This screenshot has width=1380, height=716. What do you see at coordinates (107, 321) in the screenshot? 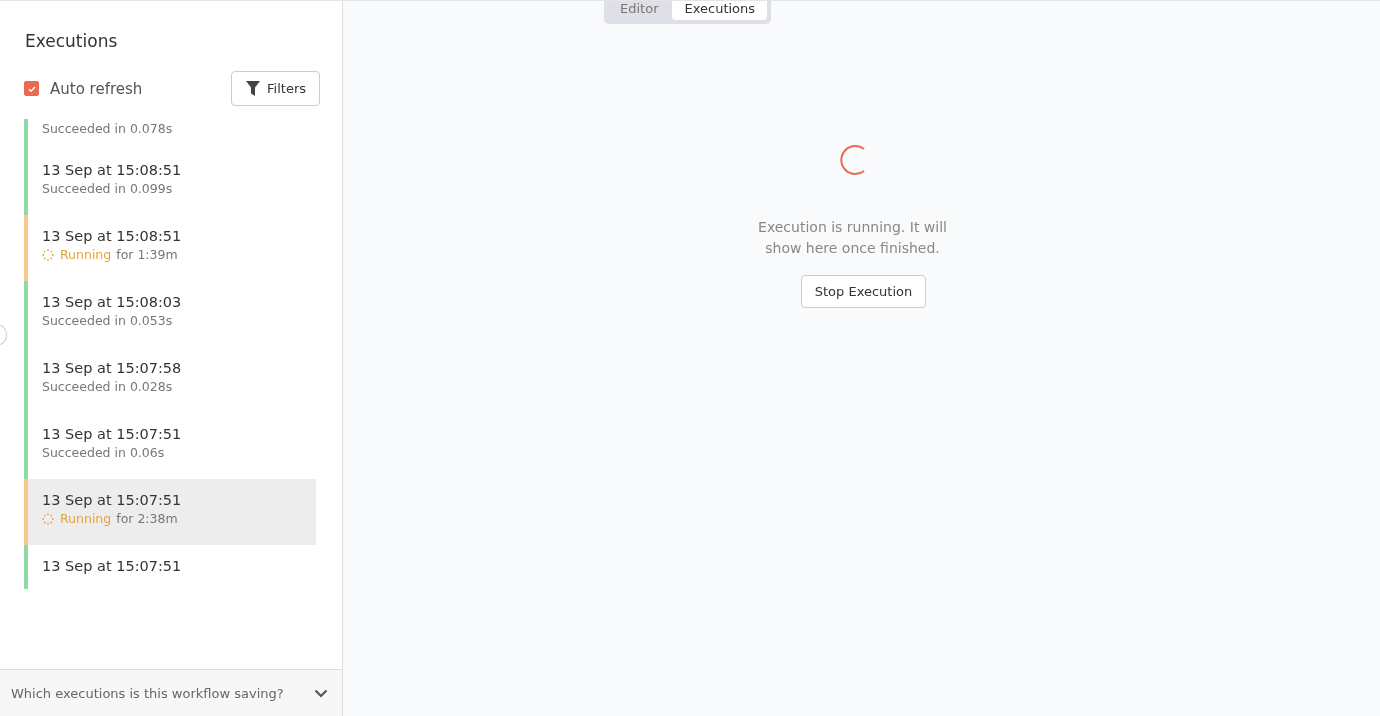
I see `success-status: Succeeded in 0.053s` at bounding box center [107, 321].